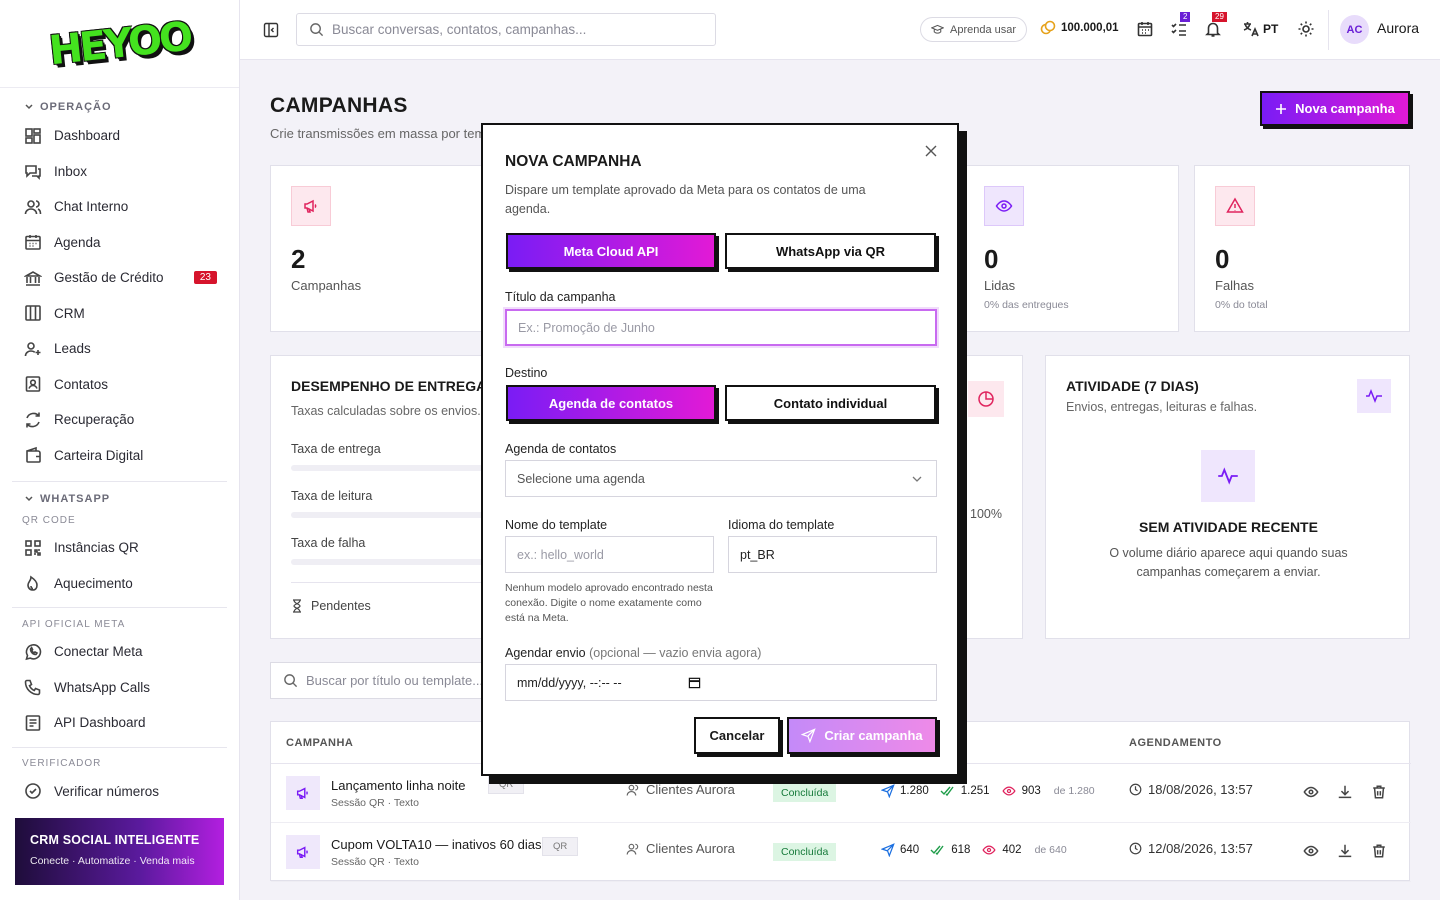 This screenshot has width=1440, height=900. What do you see at coordinates (611, 251) in the screenshot?
I see `channel-meta-cloud-button: Meta Cloud API` at bounding box center [611, 251].